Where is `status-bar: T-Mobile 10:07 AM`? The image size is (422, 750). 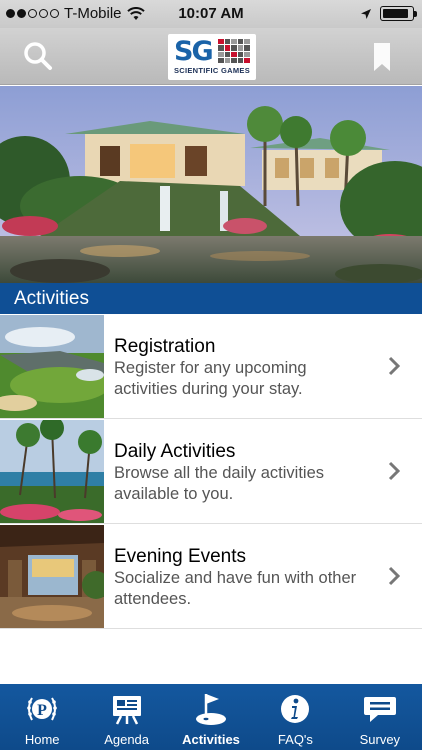 status-bar: T-Mobile 10:07 AM is located at coordinates (211, 14).